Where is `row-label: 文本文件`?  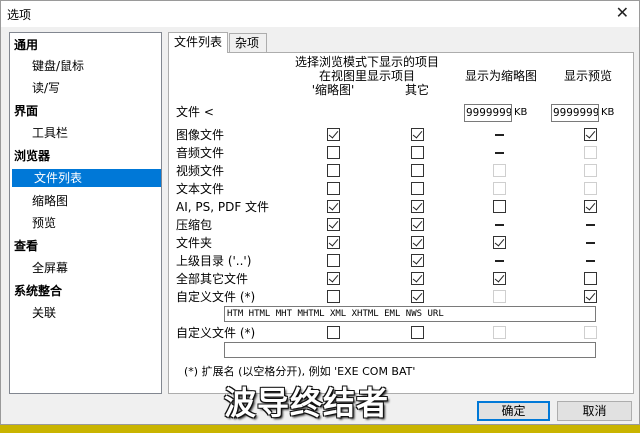 row-label: 文本文件 is located at coordinates (200, 189).